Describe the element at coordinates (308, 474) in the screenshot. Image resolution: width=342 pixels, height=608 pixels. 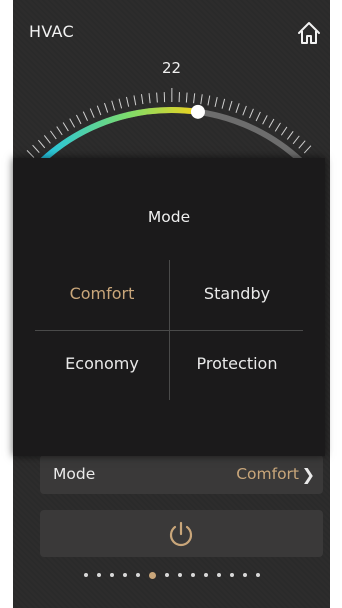
I see `chevron-right-icon: ❯` at that location.